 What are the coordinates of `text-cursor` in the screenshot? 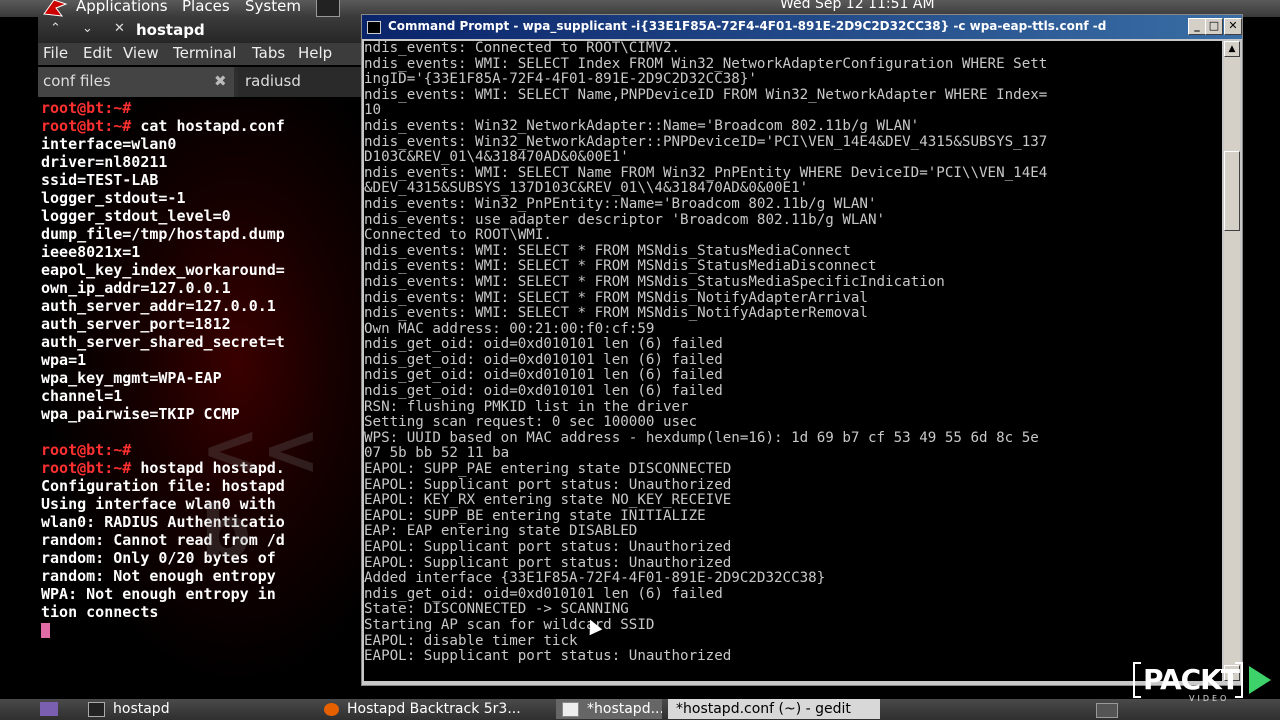 It's located at (45, 630).